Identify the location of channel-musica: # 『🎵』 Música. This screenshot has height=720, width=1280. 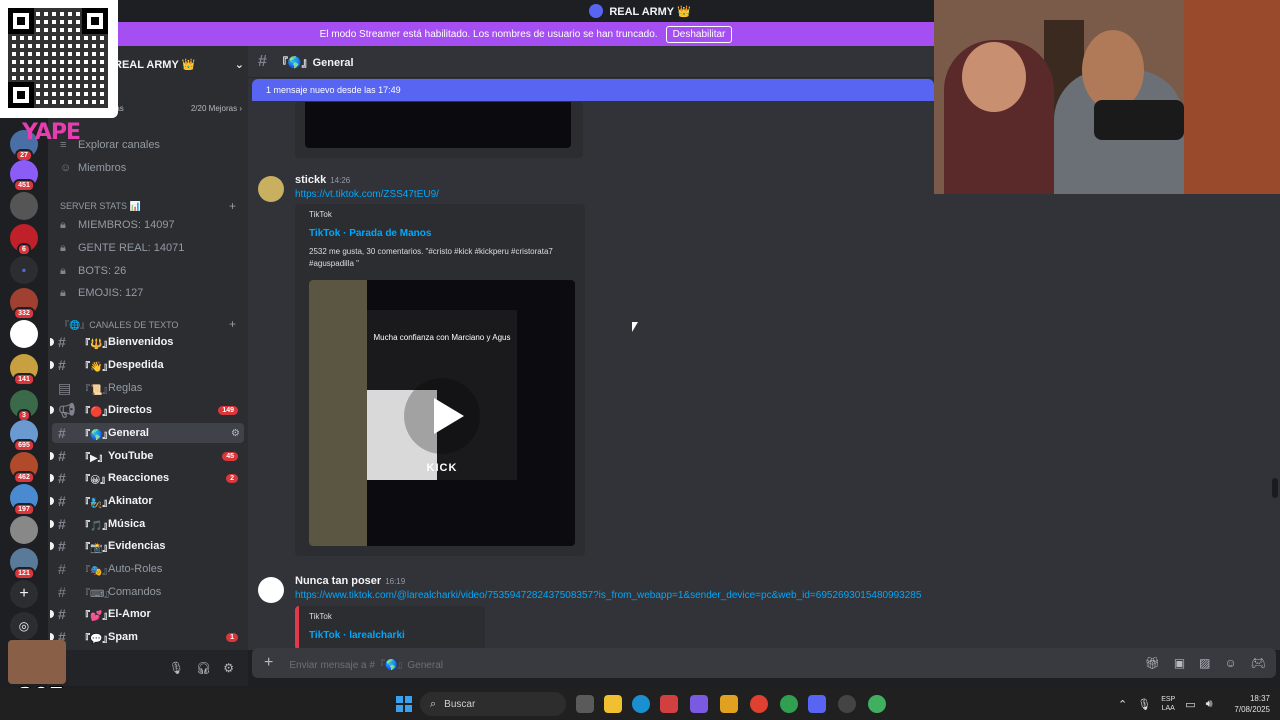
(147, 524).